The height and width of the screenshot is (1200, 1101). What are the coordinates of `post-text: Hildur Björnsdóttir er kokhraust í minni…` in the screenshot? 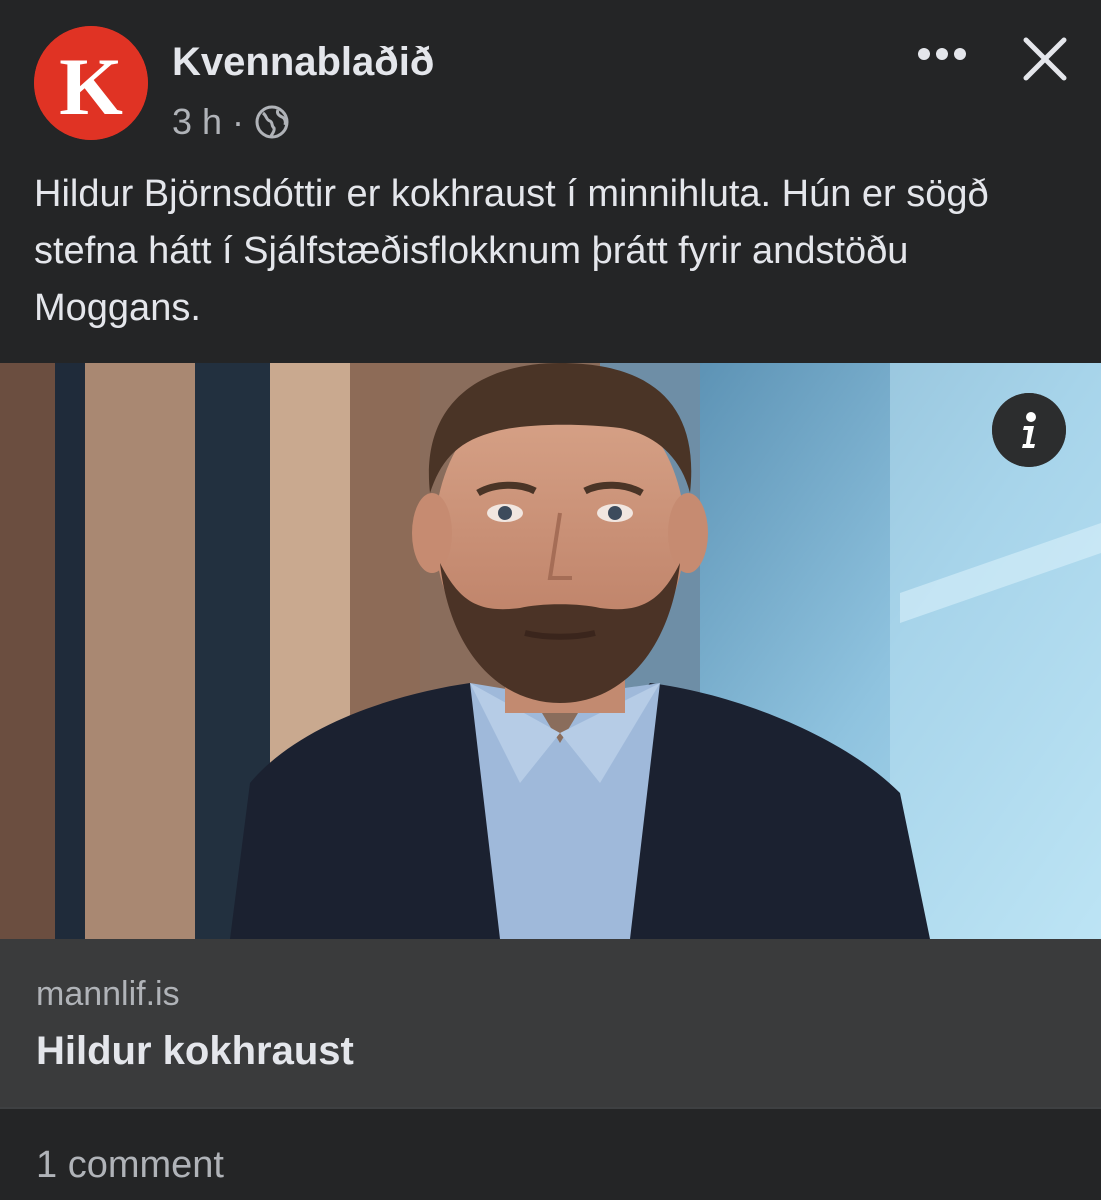 It's located at (511, 251).